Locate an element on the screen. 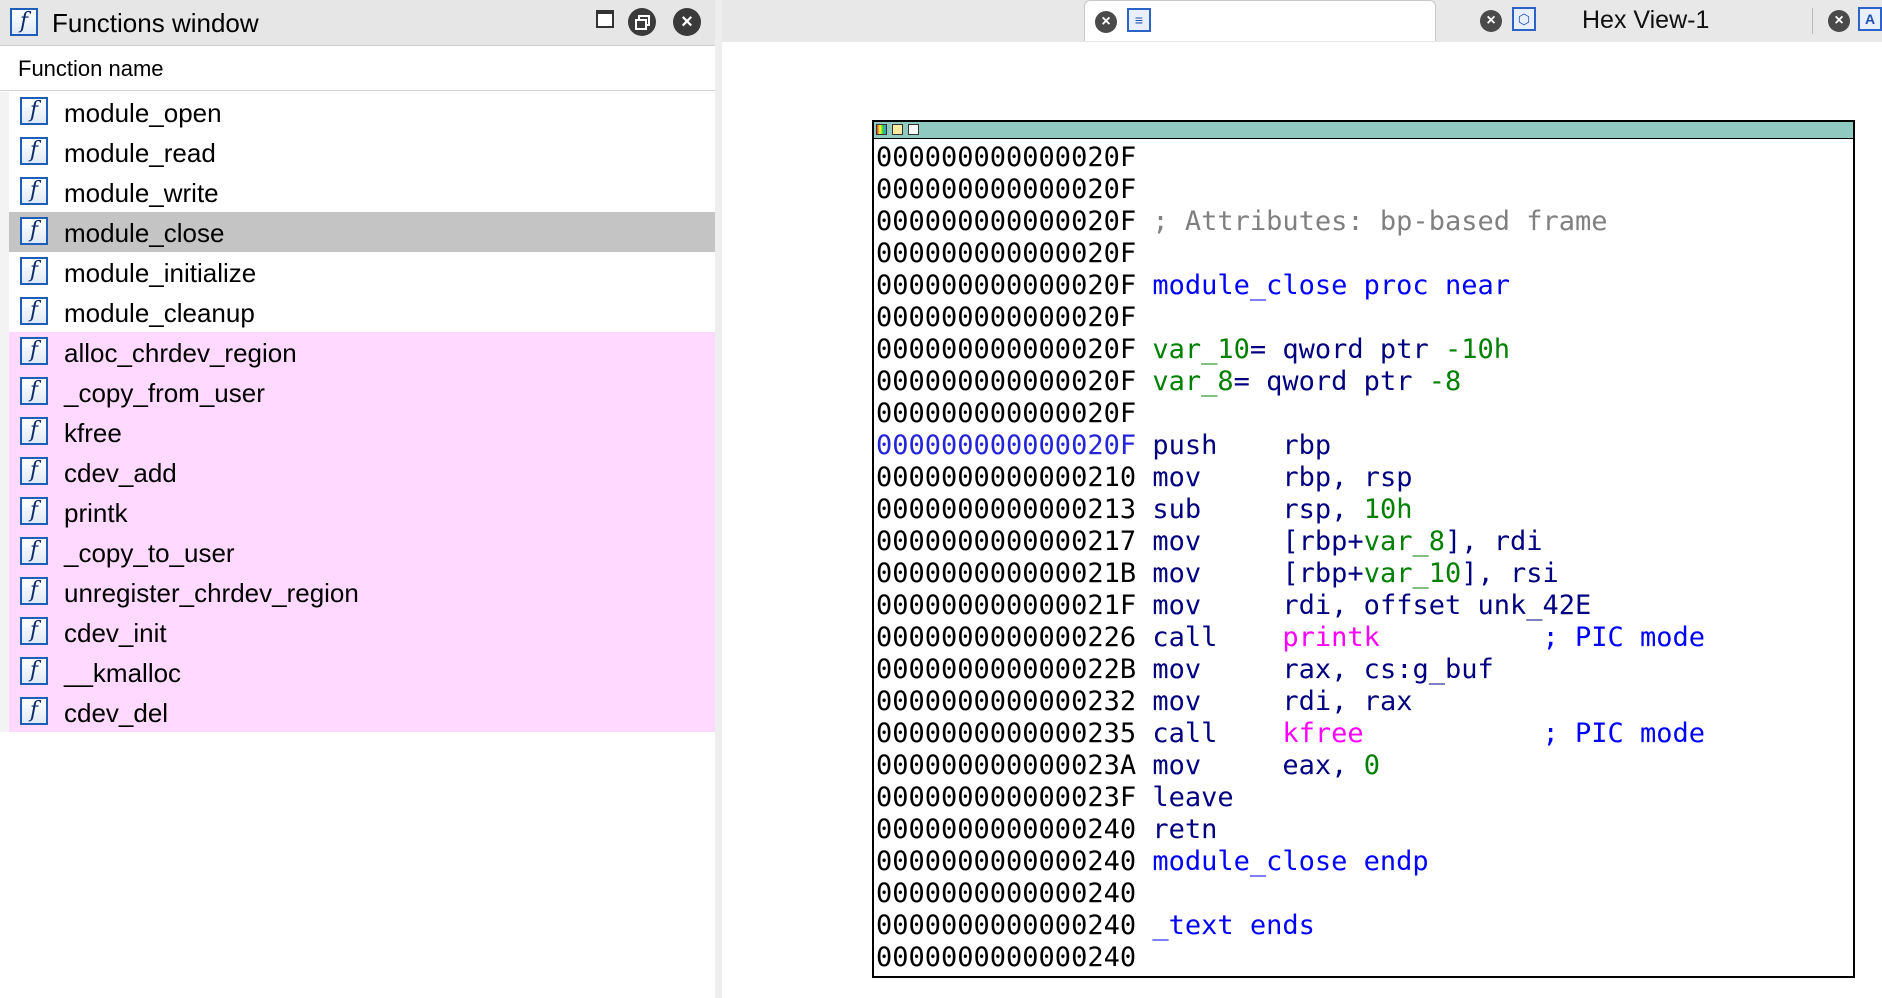 This screenshot has width=1882, height=998. disassembly-line: 000000000000020F var_8= qword ptr -8 is located at coordinates (1363, 382).